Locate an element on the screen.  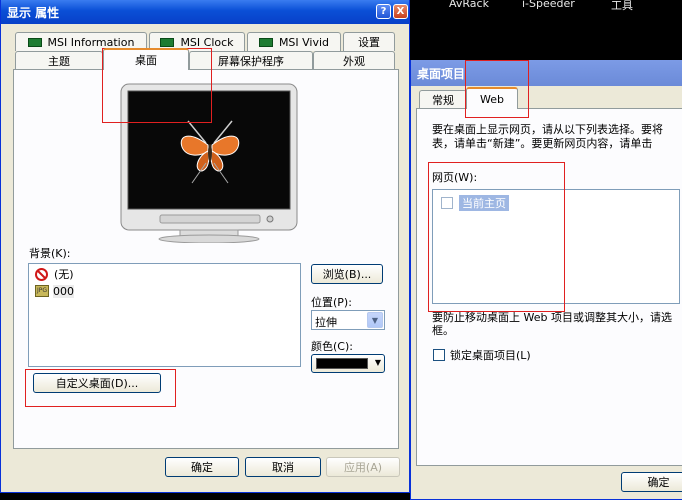
background-list: (无) JPG 000 is located at coordinates (164, 315).